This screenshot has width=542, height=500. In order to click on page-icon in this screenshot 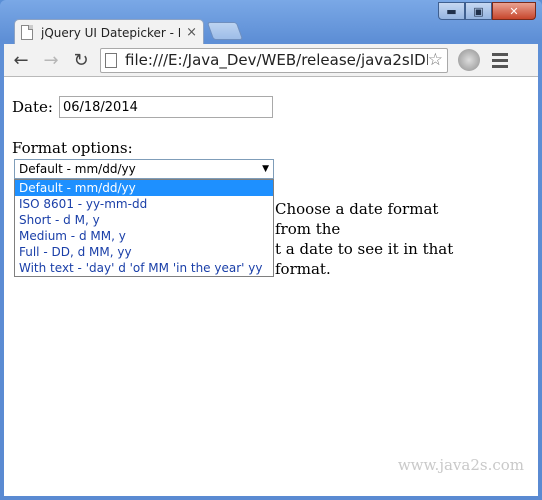, I will do `click(27, 32)`.